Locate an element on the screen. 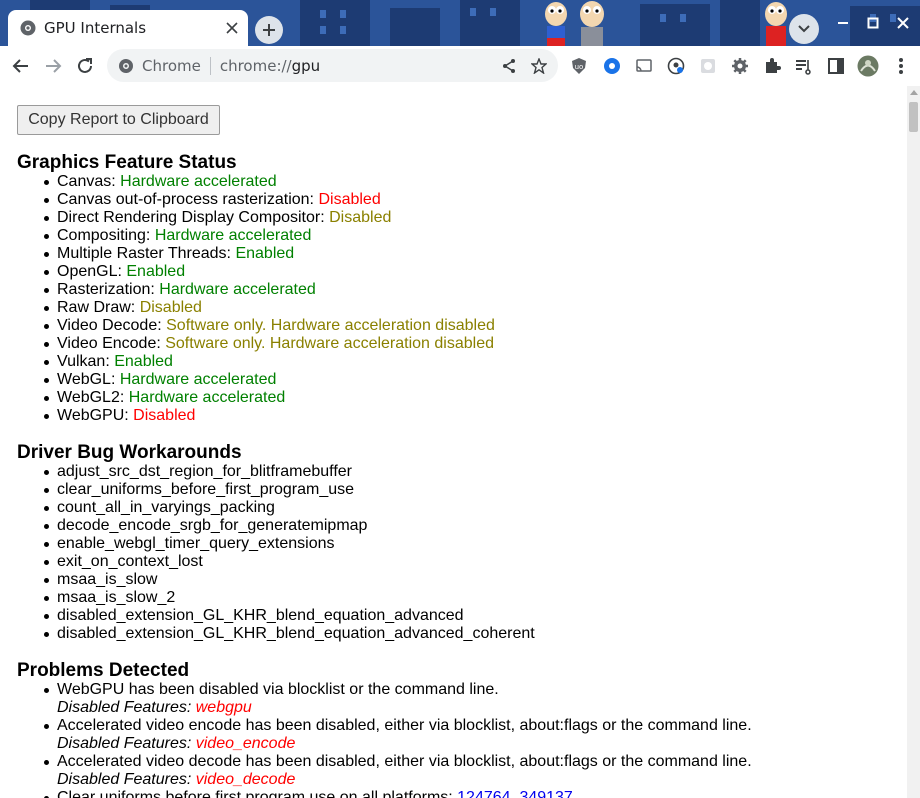 This screenshot has width=920, height=798. scroll-up-arrow-icon is located at coordinates (914, 92).